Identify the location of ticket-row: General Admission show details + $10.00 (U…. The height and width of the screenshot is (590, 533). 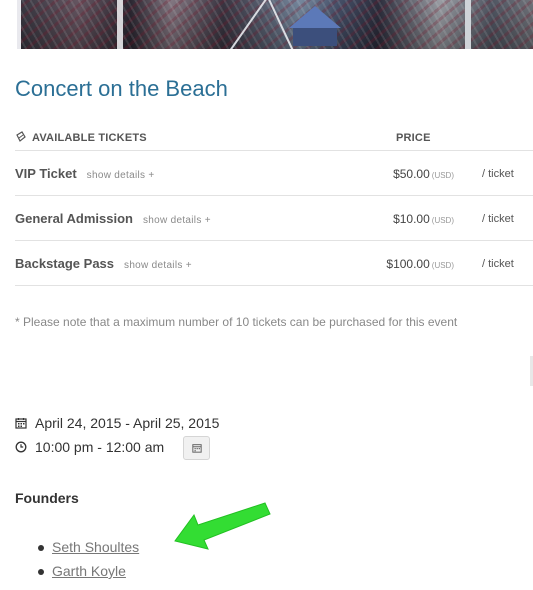
(274, 218).